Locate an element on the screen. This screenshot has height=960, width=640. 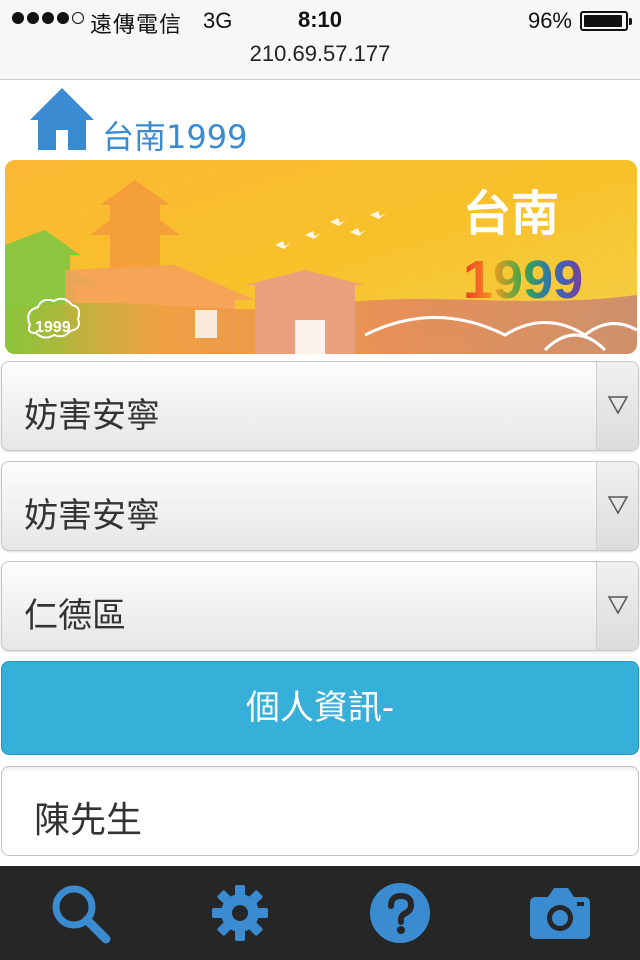
tab-search is located at coordinates (80, 913).